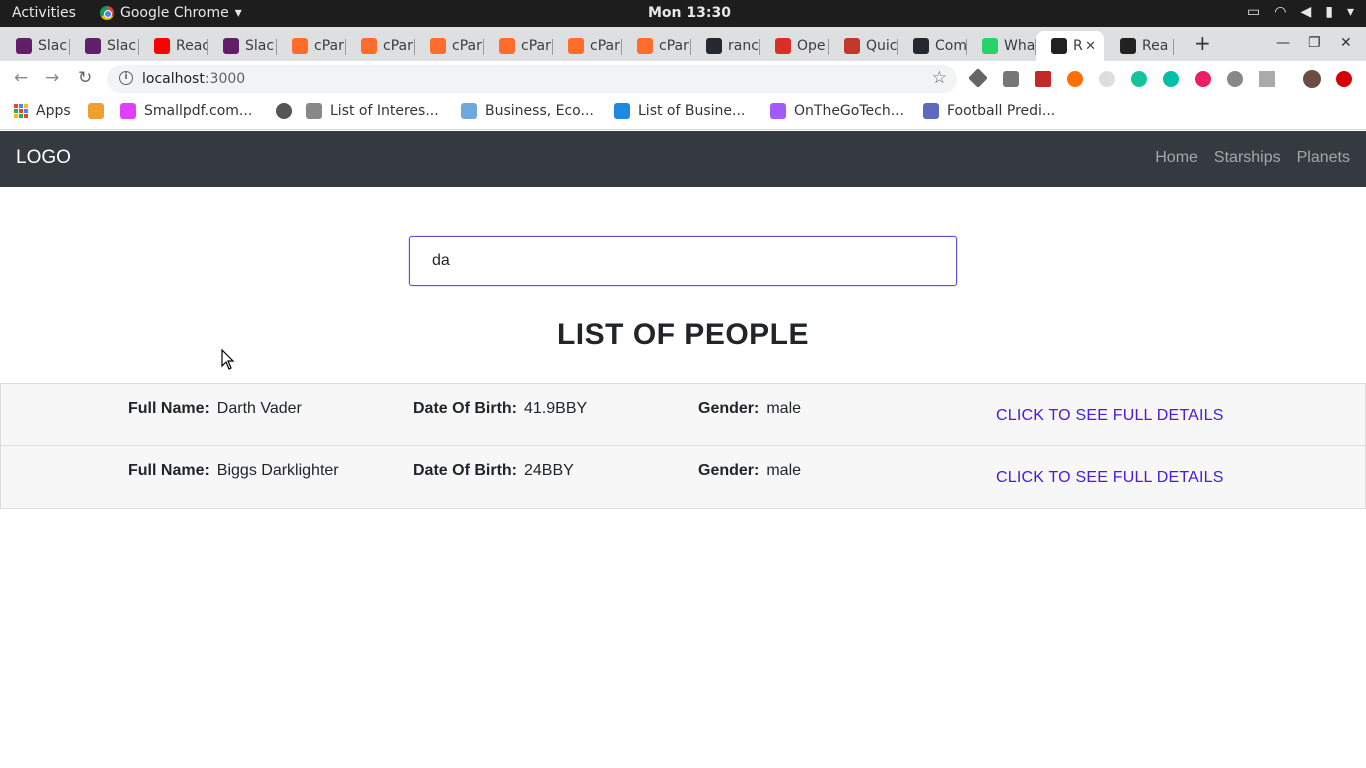 The height and width of the screenshot is (768, 1366). I want to click on nav-starships-link: Starships, so click(1247, 158).